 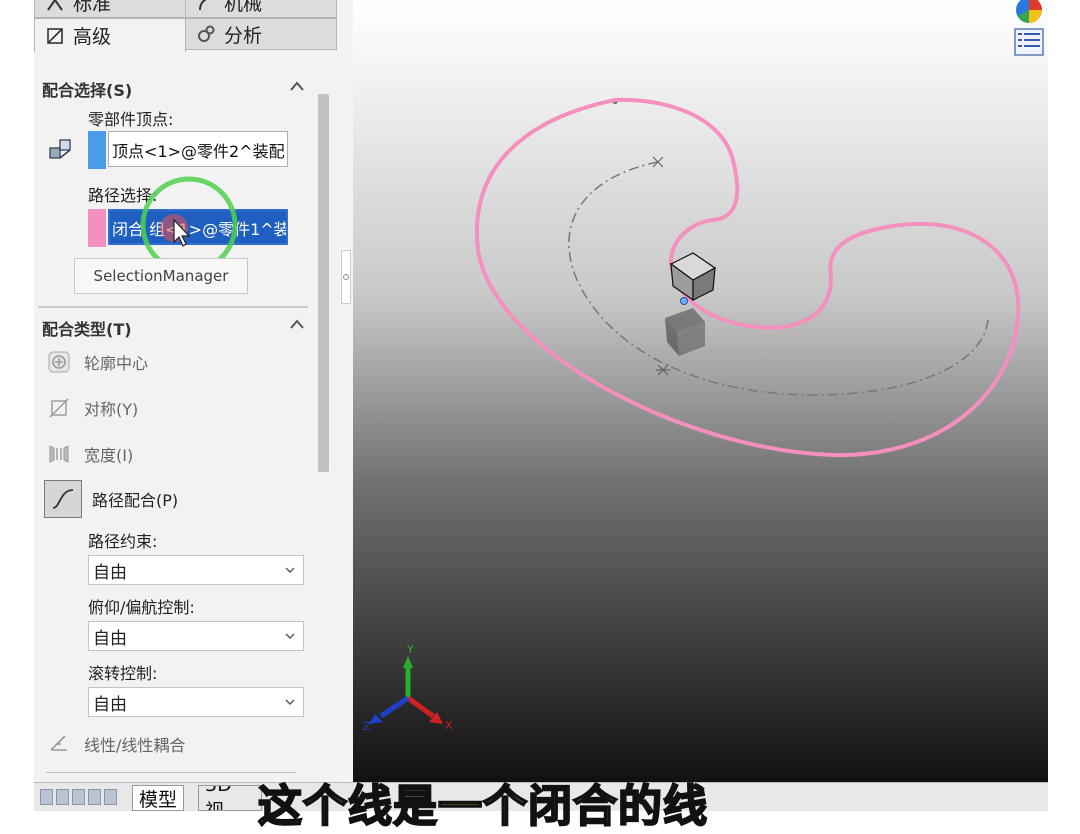 I want to click on path-mate-icon, so click(x=63, y=499).